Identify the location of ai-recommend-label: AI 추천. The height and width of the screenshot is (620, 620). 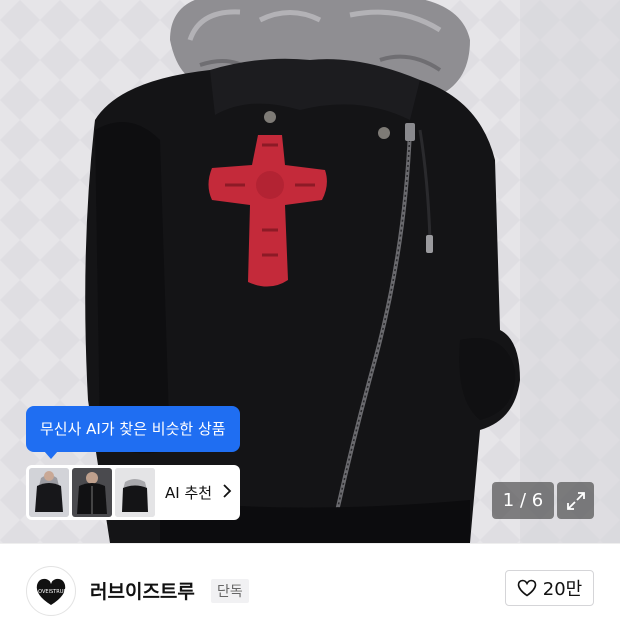
(189, 493).